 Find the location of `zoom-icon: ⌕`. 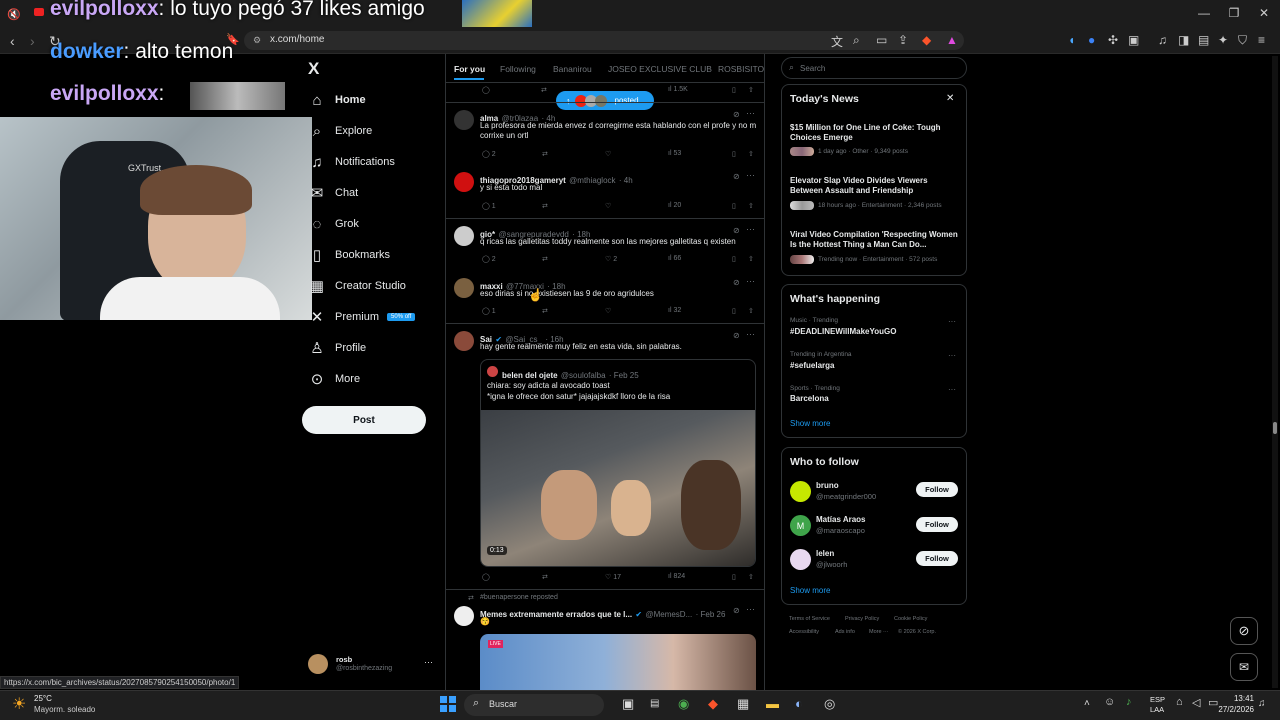

zoom-icon: ⌕ is located at coordinates (856, 40).